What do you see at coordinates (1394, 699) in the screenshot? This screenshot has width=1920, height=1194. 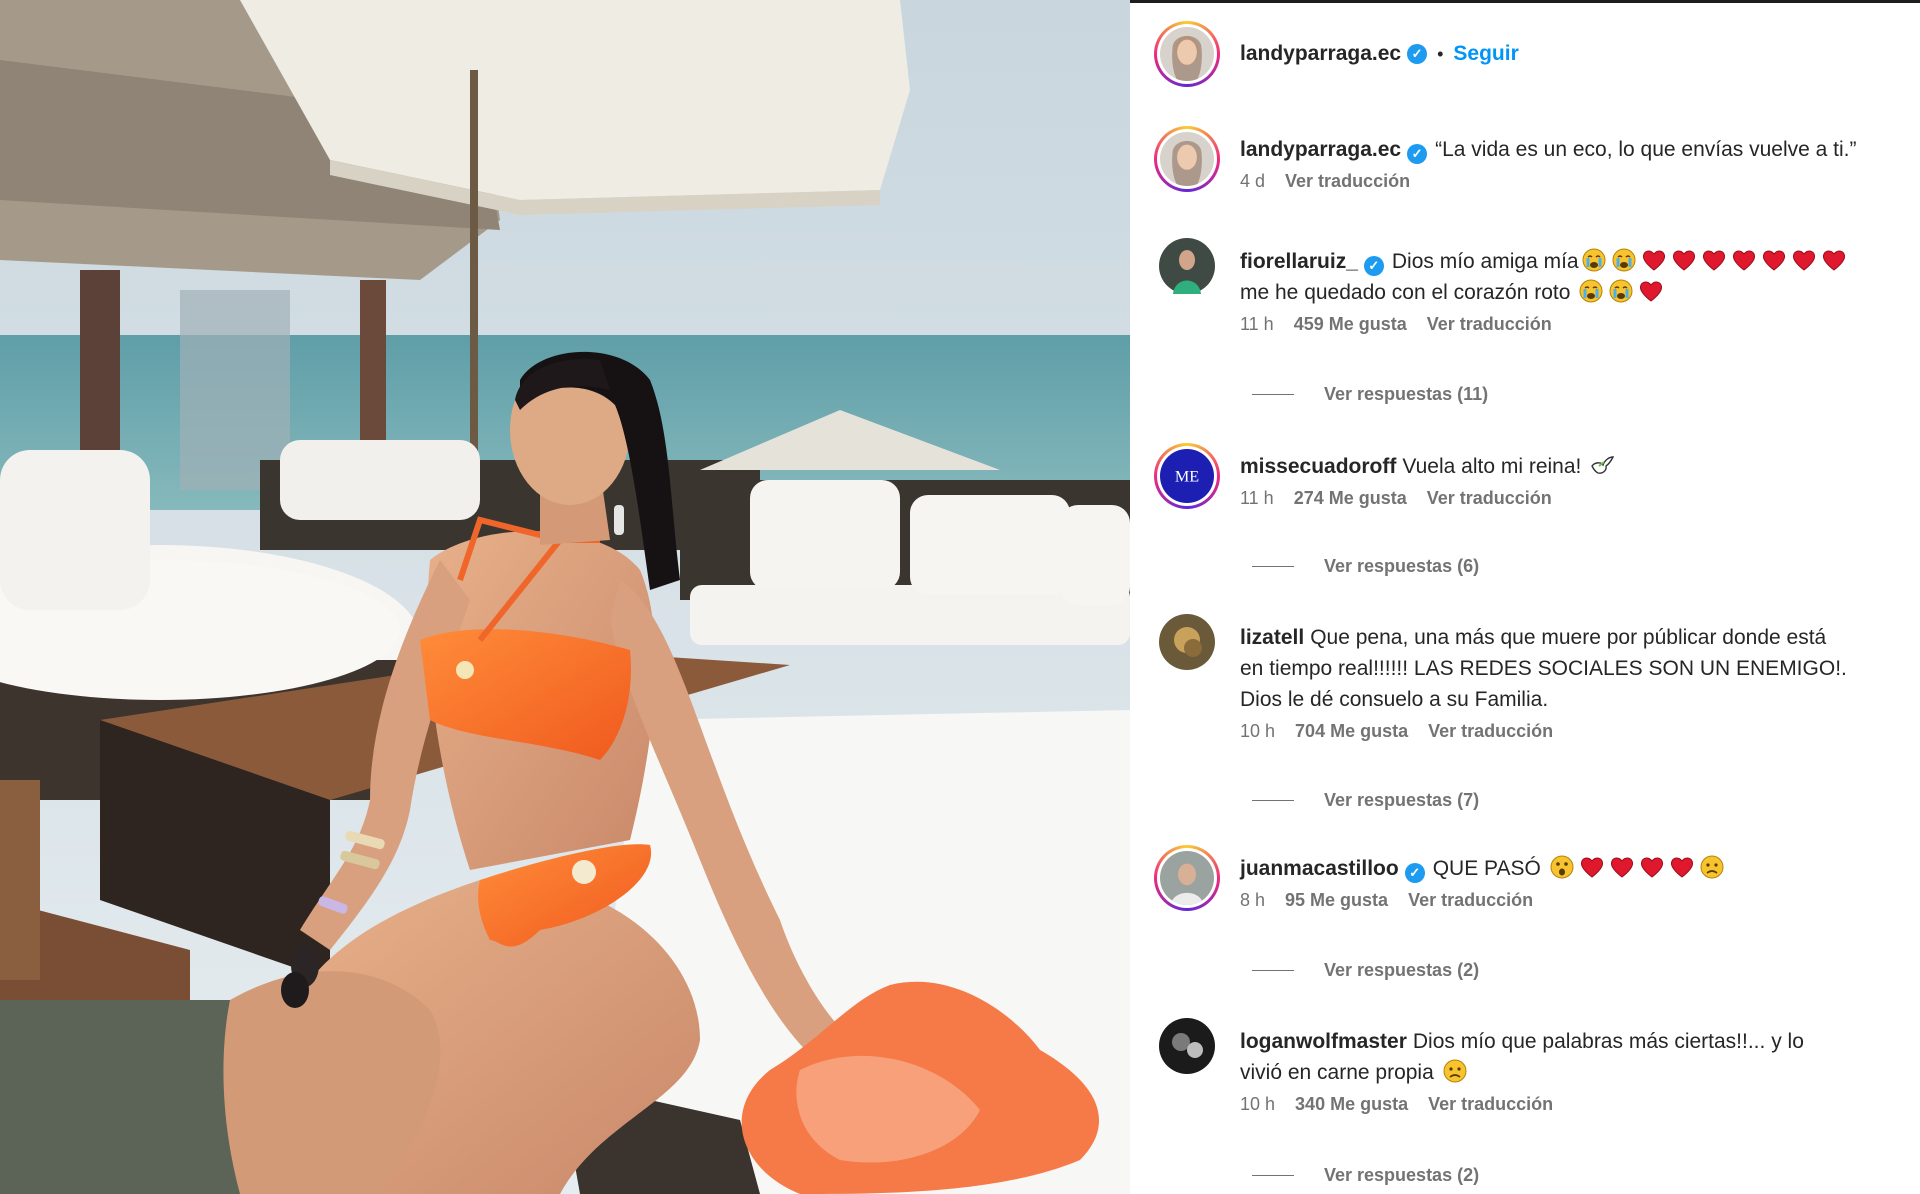 I see `comment-line-3: Dios le dé consuelo a su Familia.` at bounding box center [1394, 699].